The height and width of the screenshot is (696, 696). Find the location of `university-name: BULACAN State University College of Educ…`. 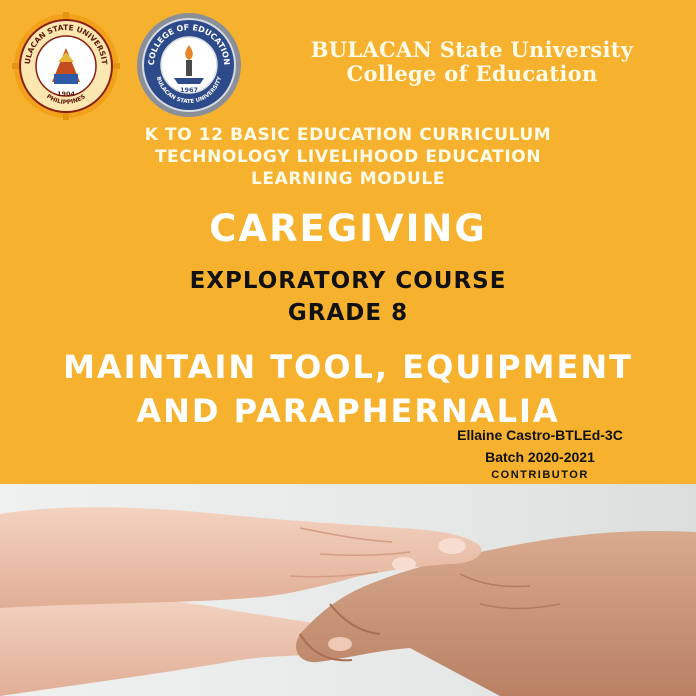

university-name: BULACAN State University College of Educ… is located at coordinates (472, 62).